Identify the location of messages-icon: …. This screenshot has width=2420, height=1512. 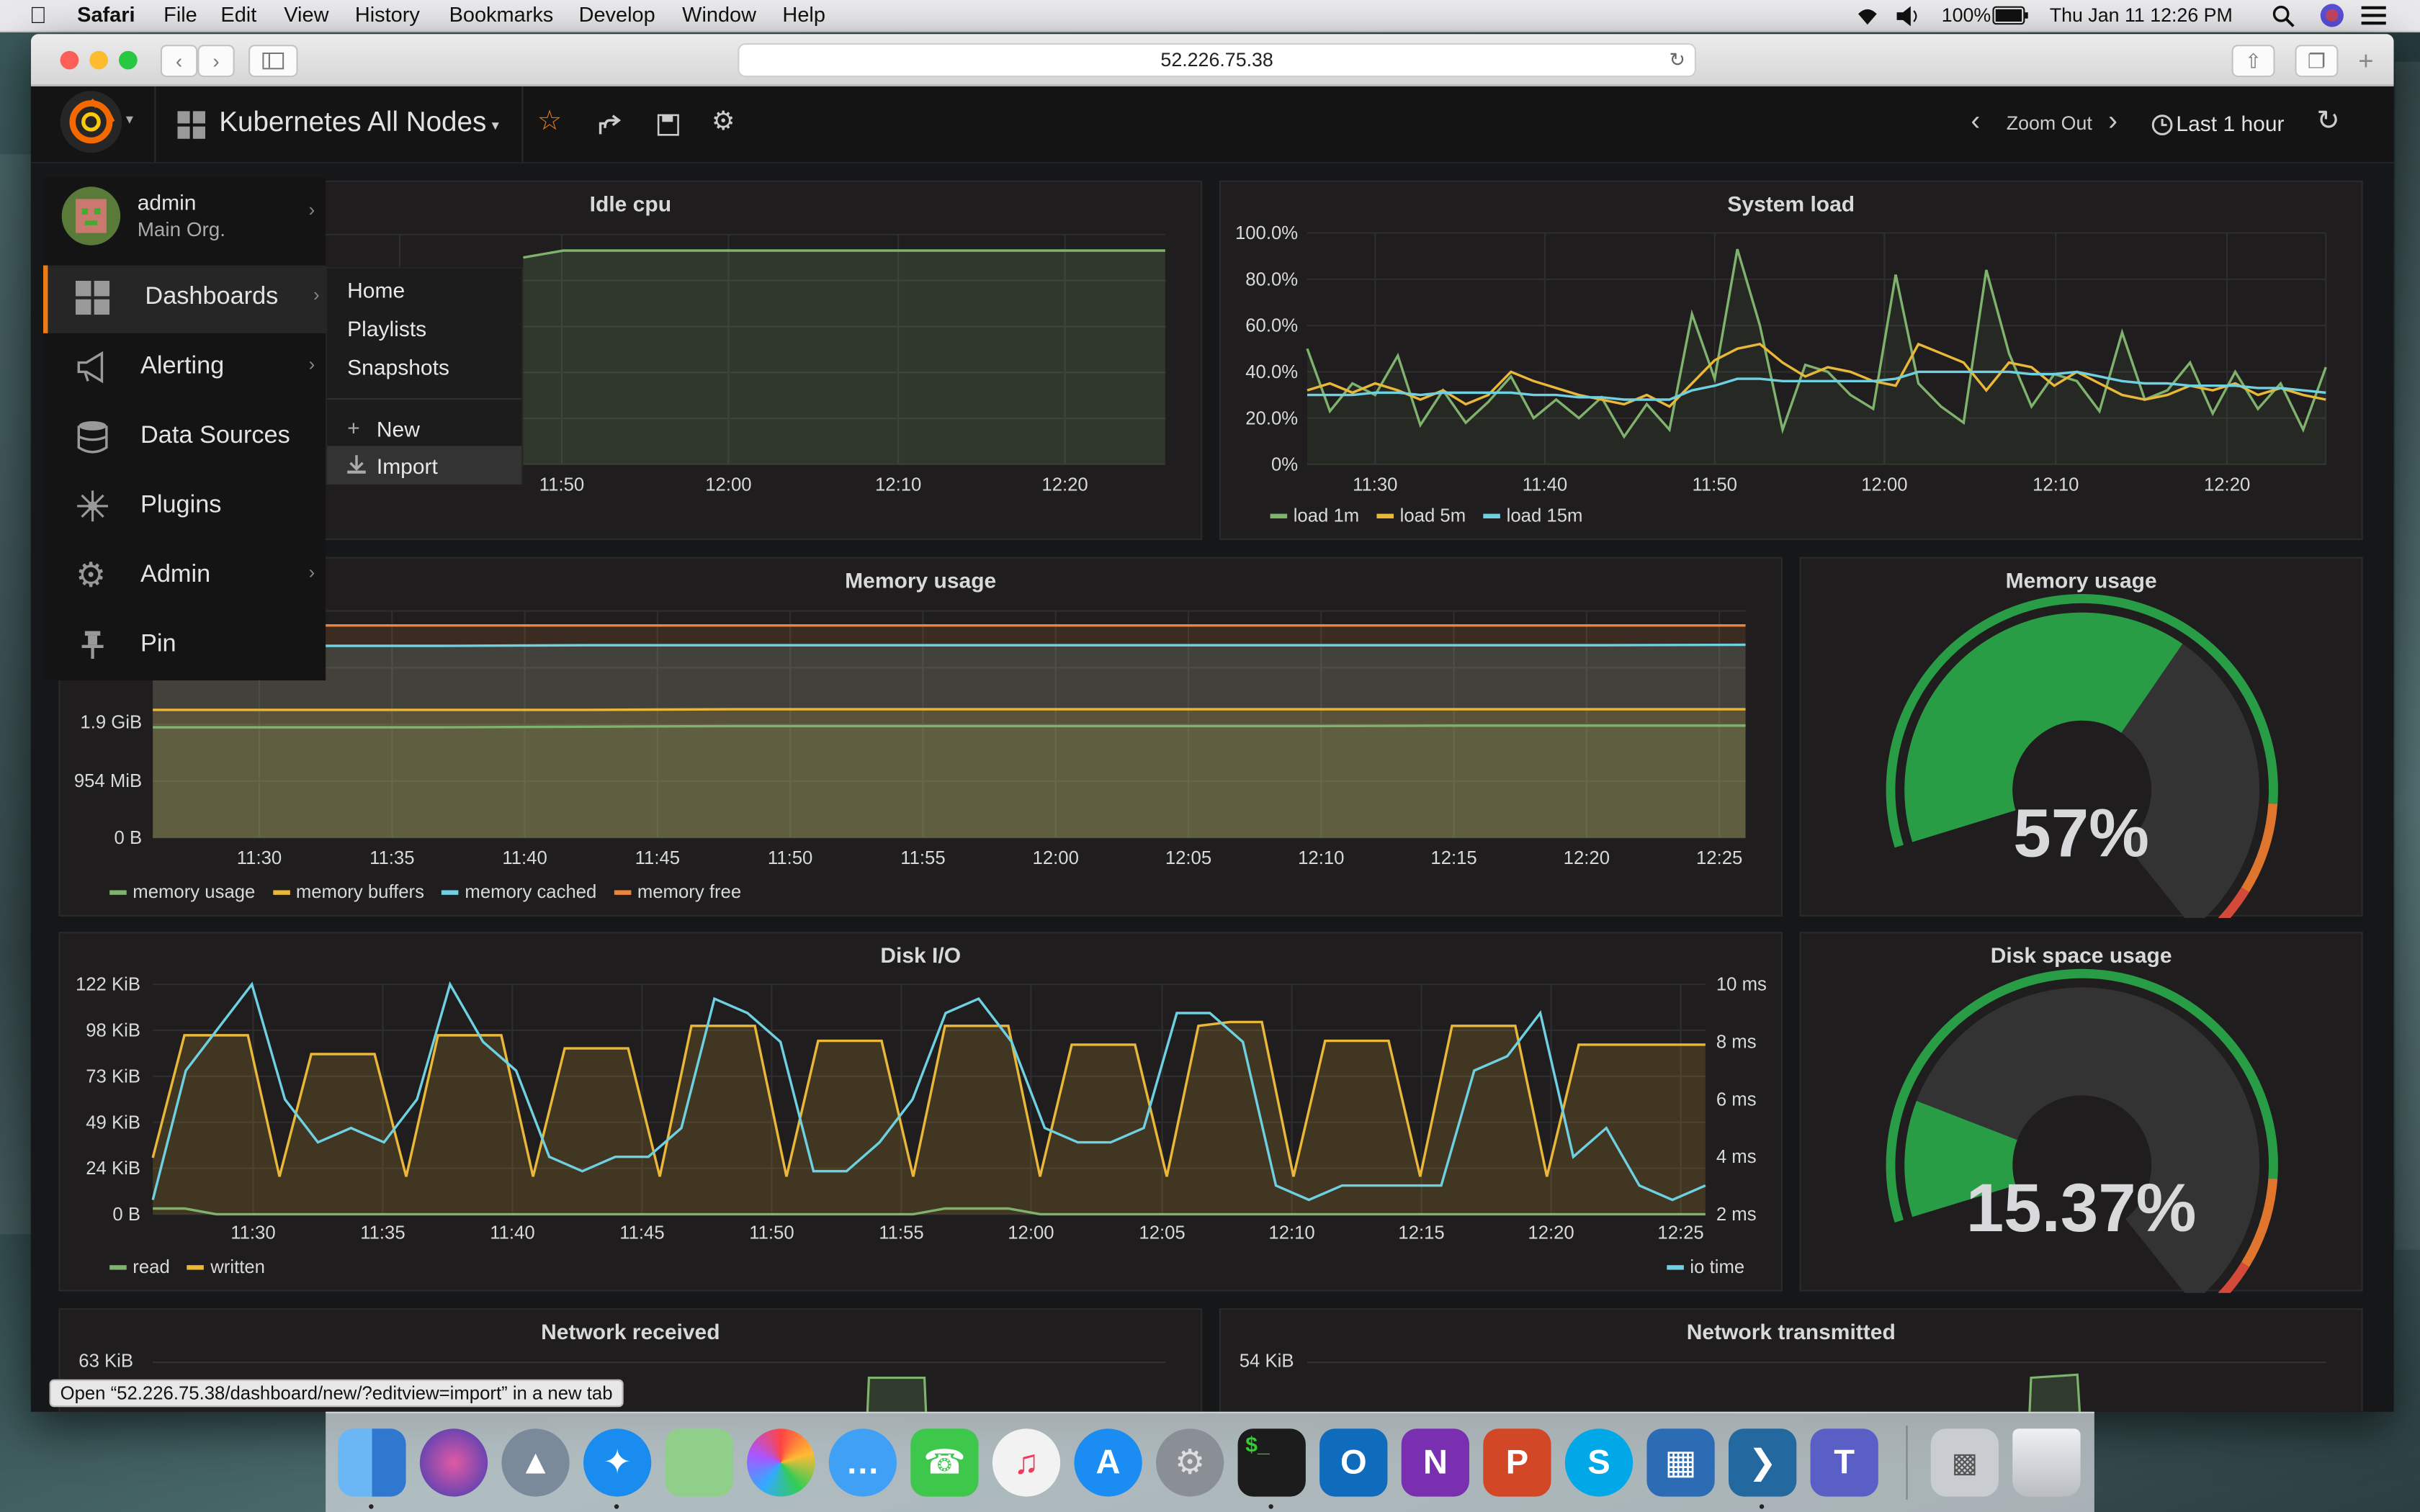
(862, 1462).